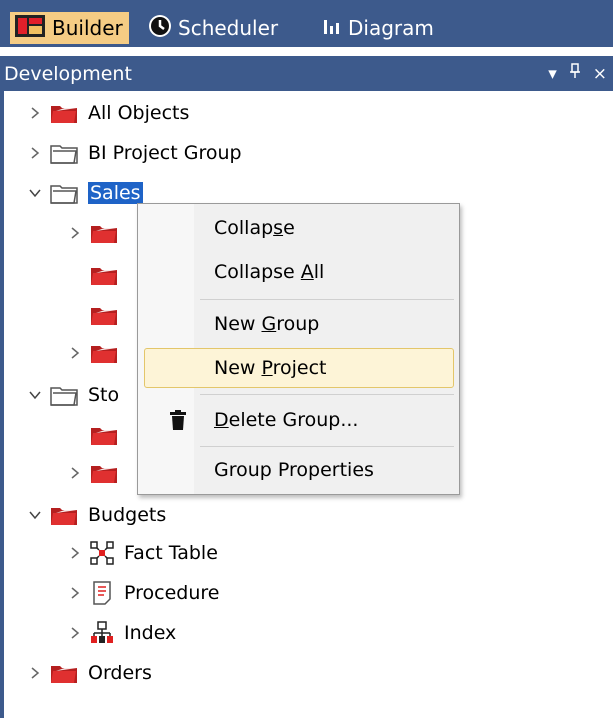  I want to click on menu-item-new-group: New Group, so click(299, 324).